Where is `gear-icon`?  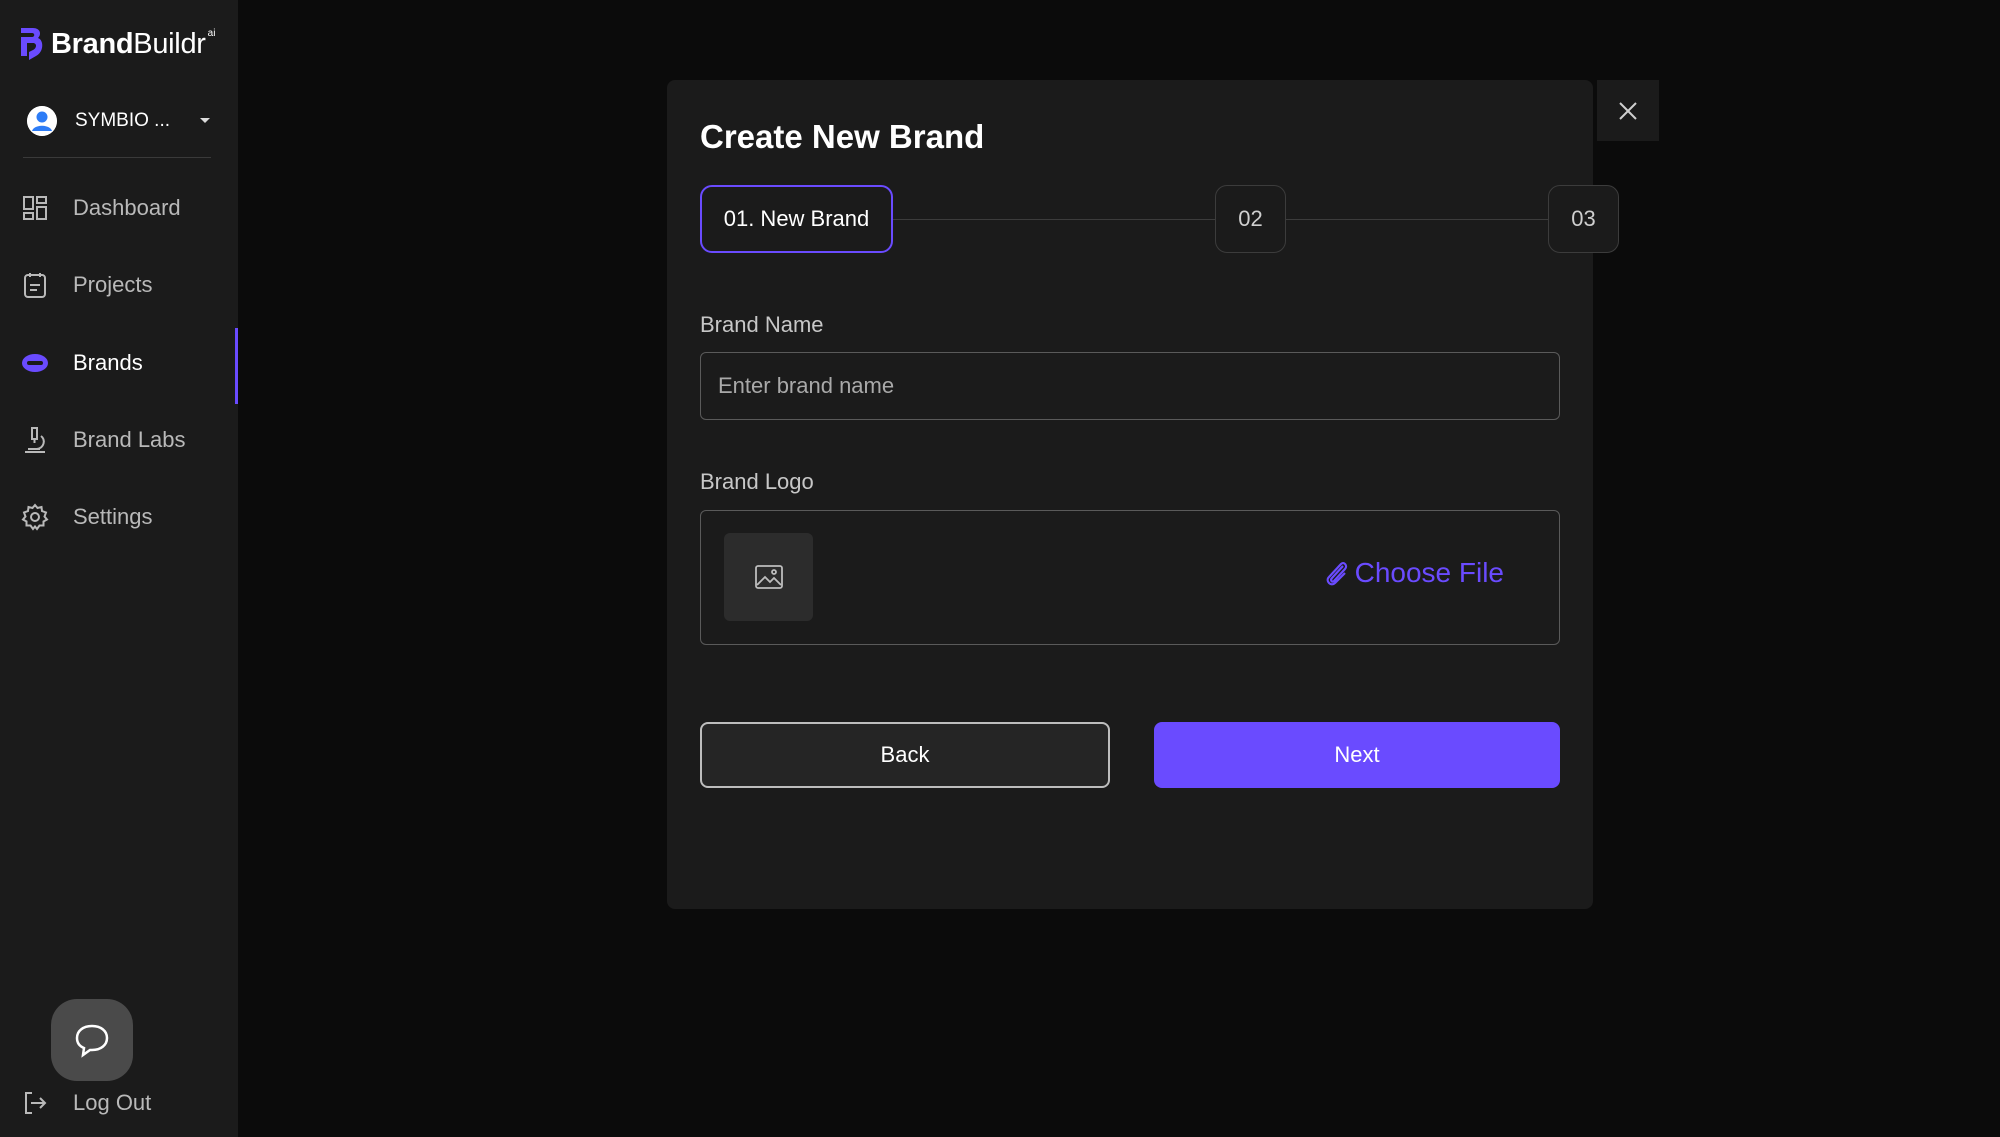 gear-icon is located at coordinates (35, 517).